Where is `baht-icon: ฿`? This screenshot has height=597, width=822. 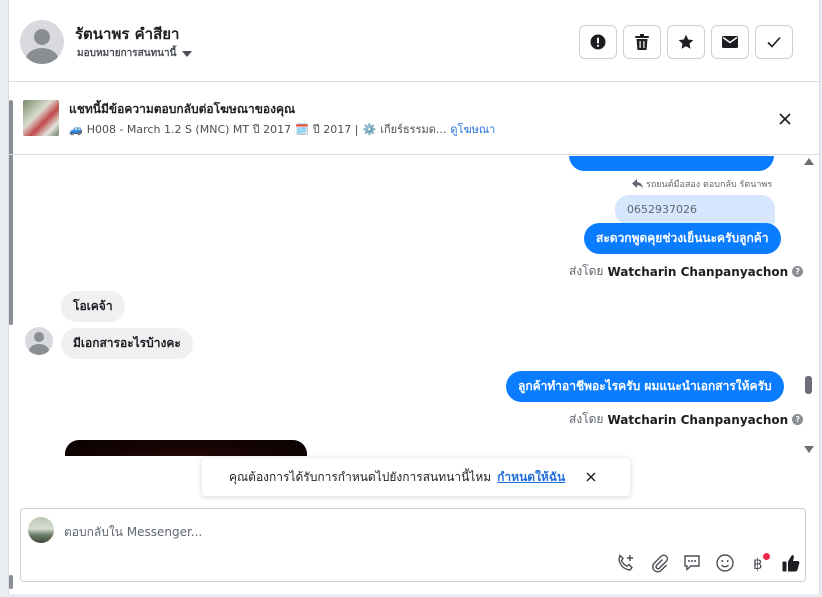
baht-icon: ฿ is located at coordinates (758, 563).